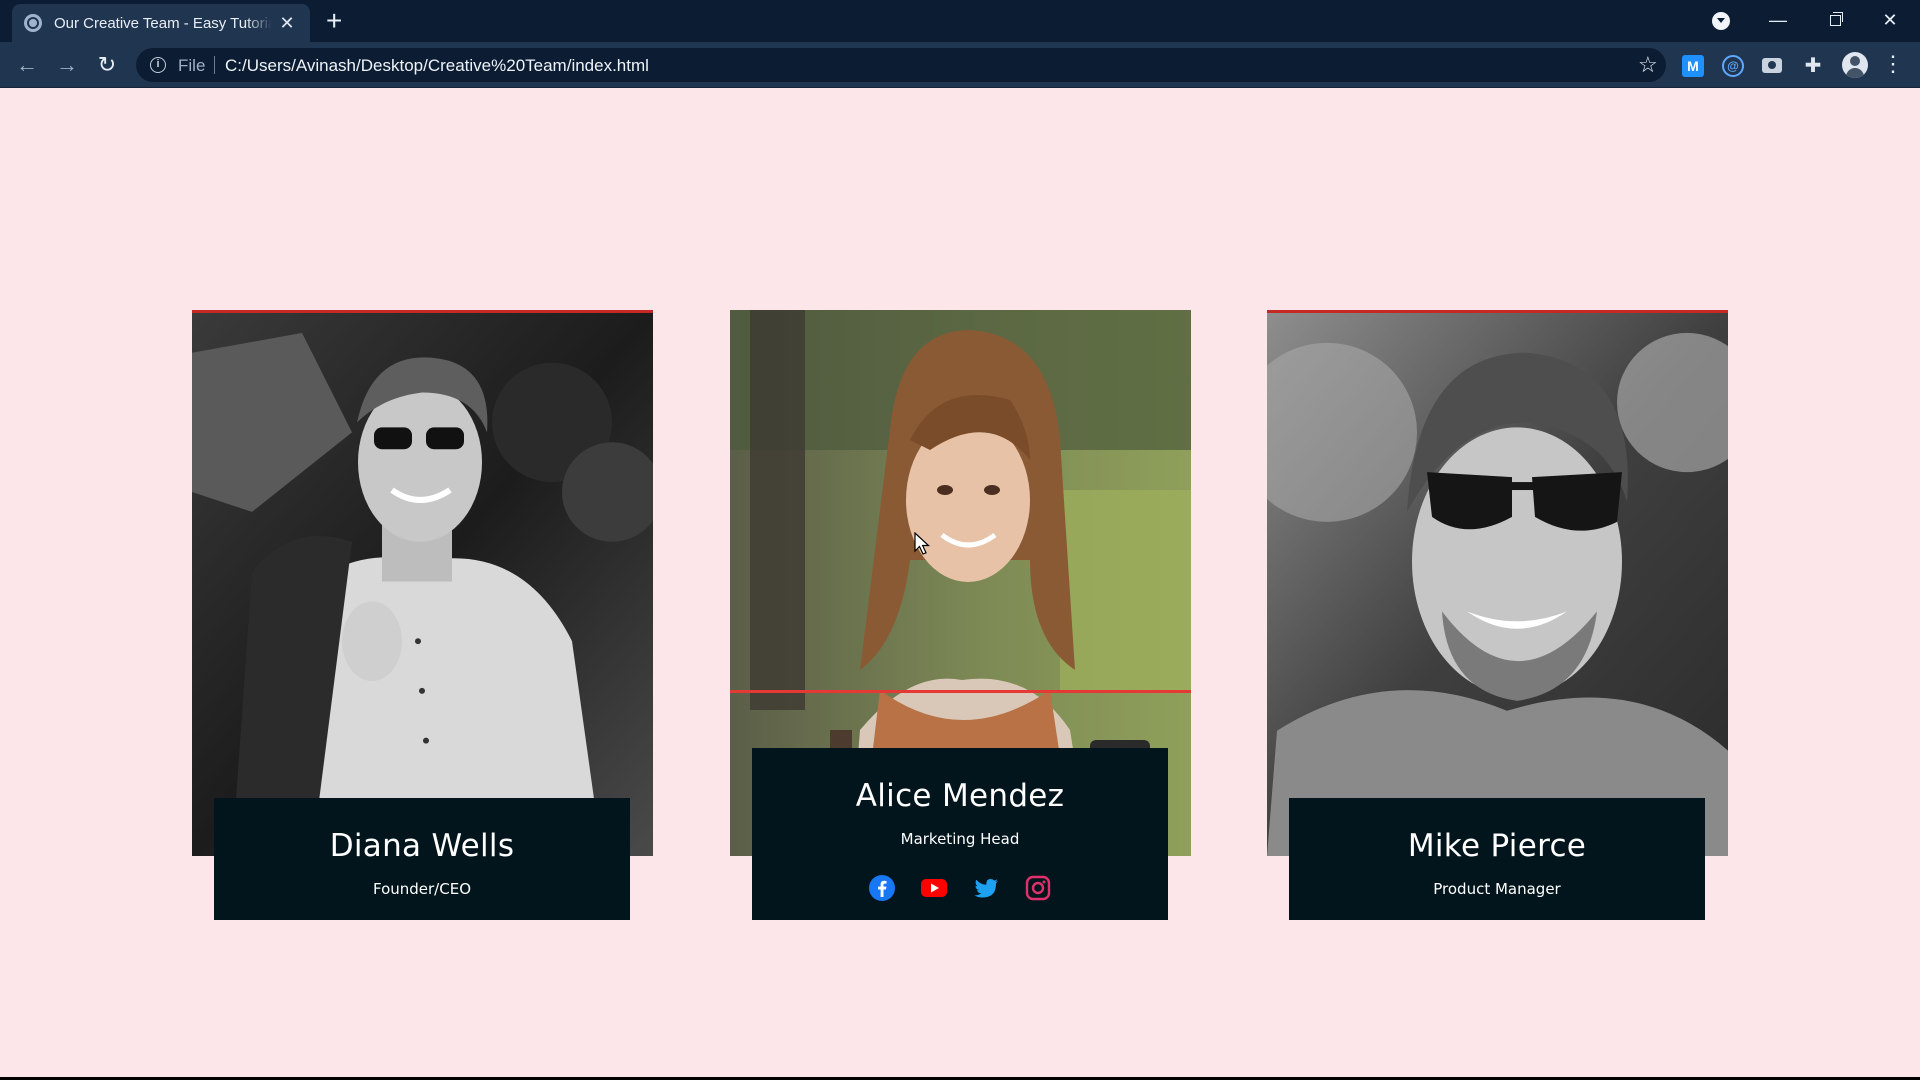 This screenshot has height=1080, width=1920. I want to click on social-links, so click(960, 888).